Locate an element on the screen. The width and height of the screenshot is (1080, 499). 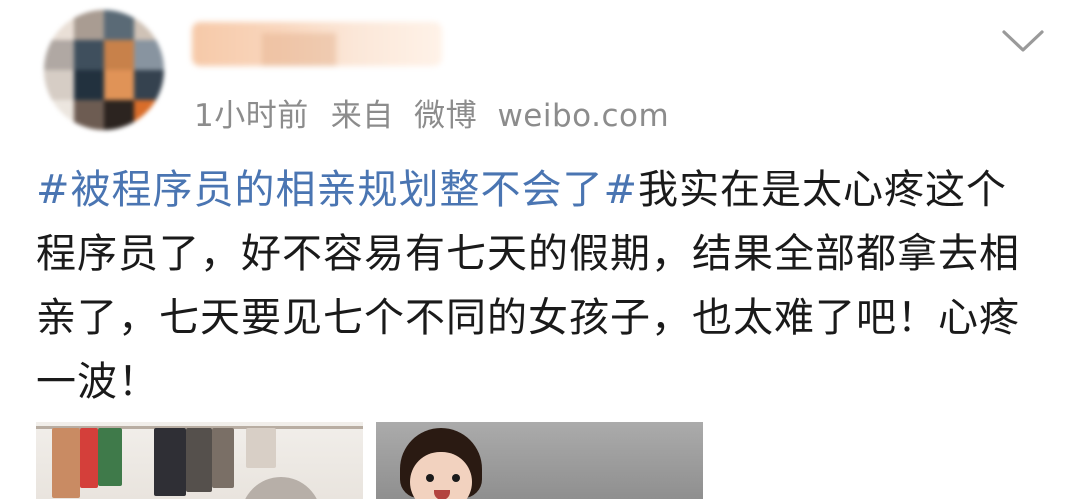
chair-back is located at coordinates (281, 488).